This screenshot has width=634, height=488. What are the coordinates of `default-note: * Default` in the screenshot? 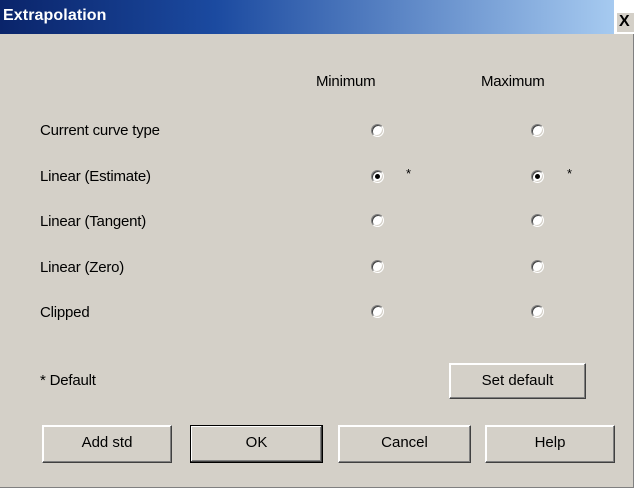 It's located at (68, 380).